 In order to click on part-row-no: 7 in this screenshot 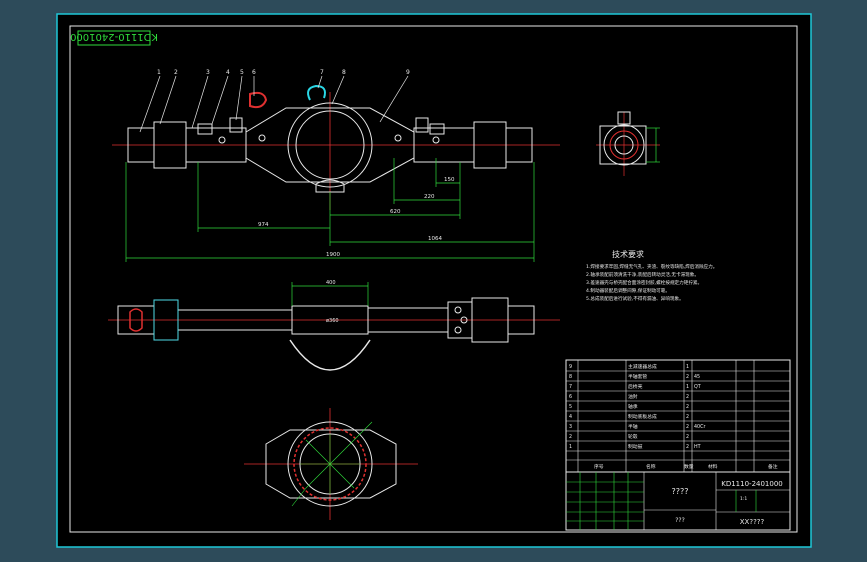, I will do `click(570, 387)`.